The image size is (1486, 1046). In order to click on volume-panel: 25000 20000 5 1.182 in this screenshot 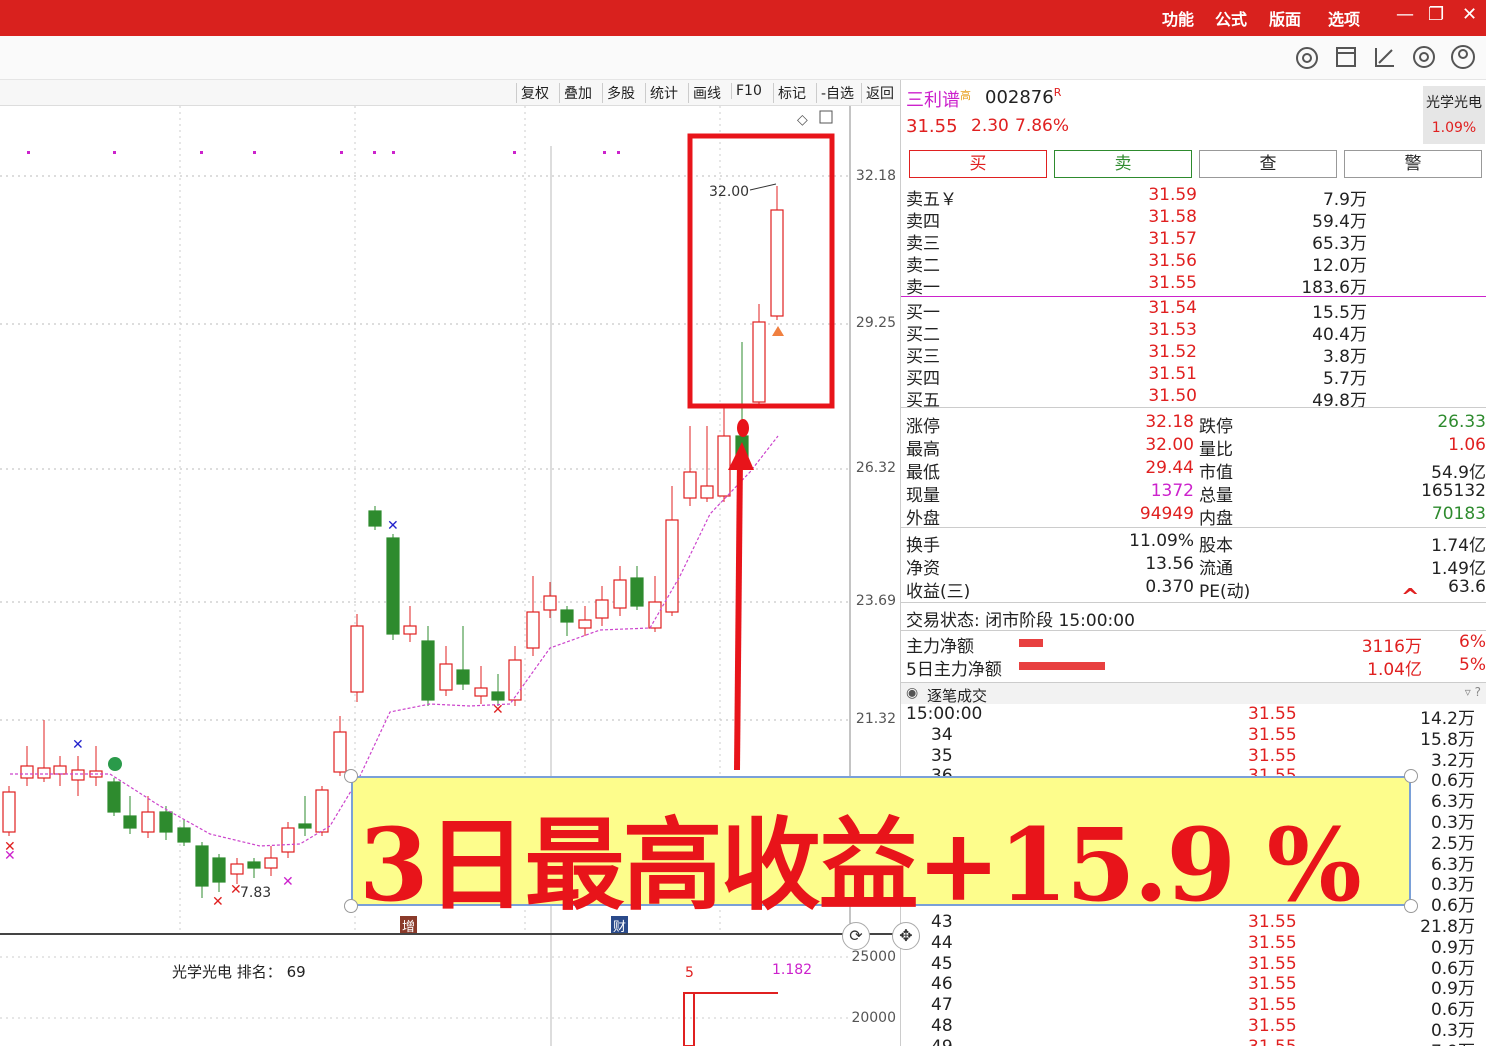, I will do `click(450, 990)`.